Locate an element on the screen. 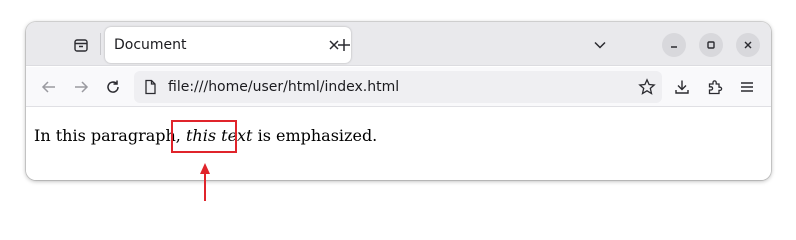  tab-list-icon is located at coordinates (81, 45).